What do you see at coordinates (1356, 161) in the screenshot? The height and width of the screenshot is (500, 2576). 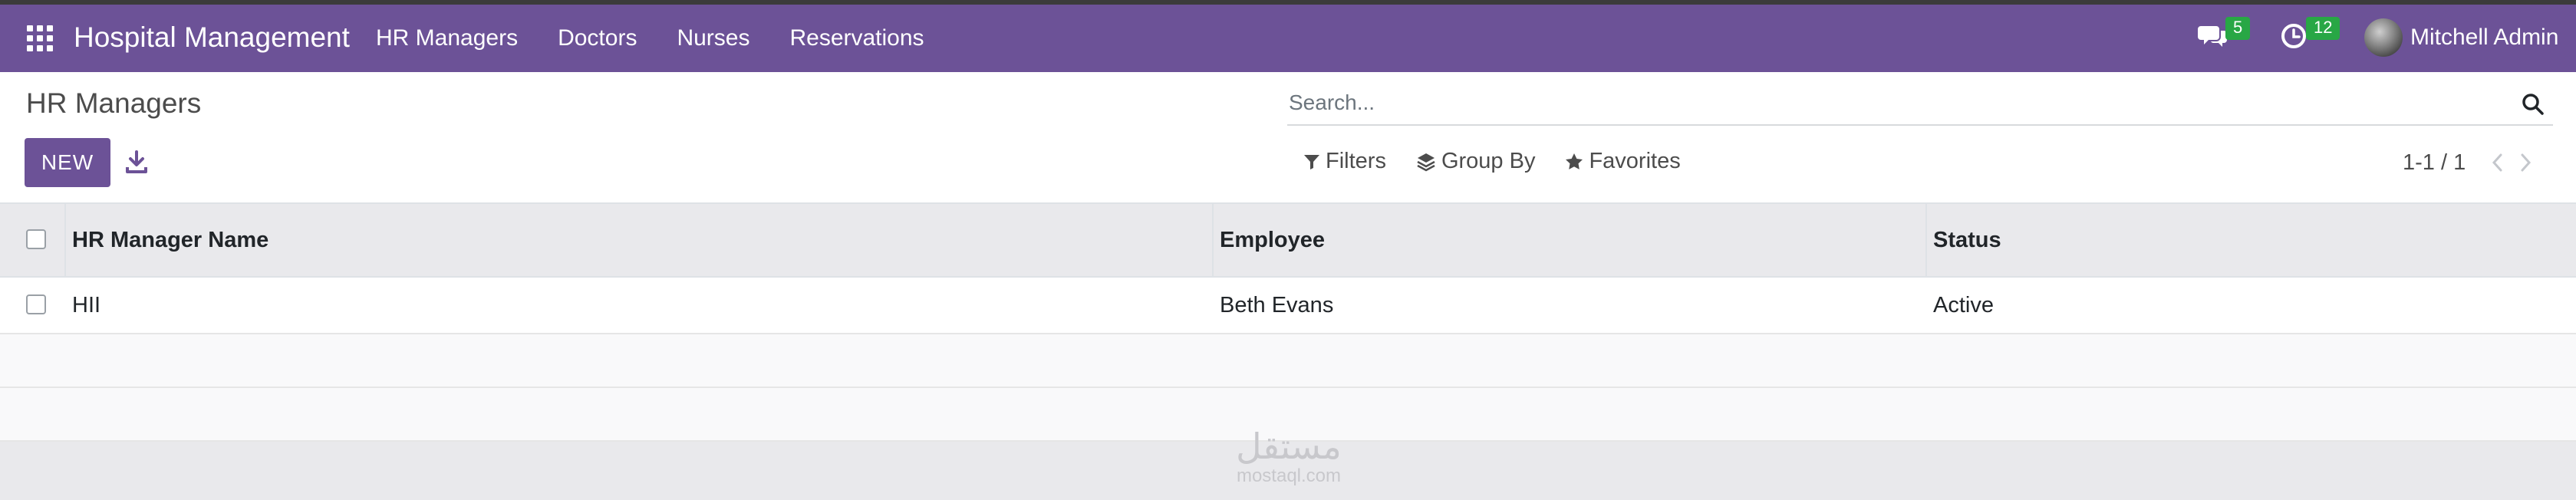 I see `filters-label: Filters` at bounding box center [1356, 161].